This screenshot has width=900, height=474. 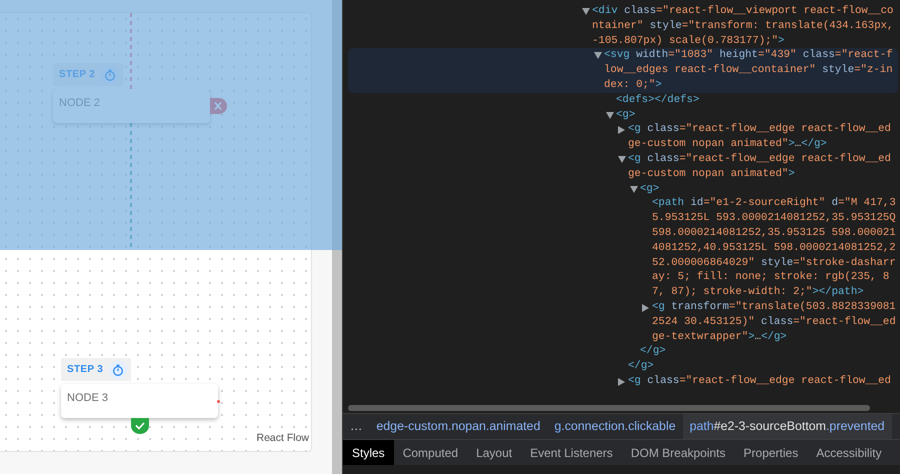 I want to click on handle-dot-icon, so click(x=218, y=401).